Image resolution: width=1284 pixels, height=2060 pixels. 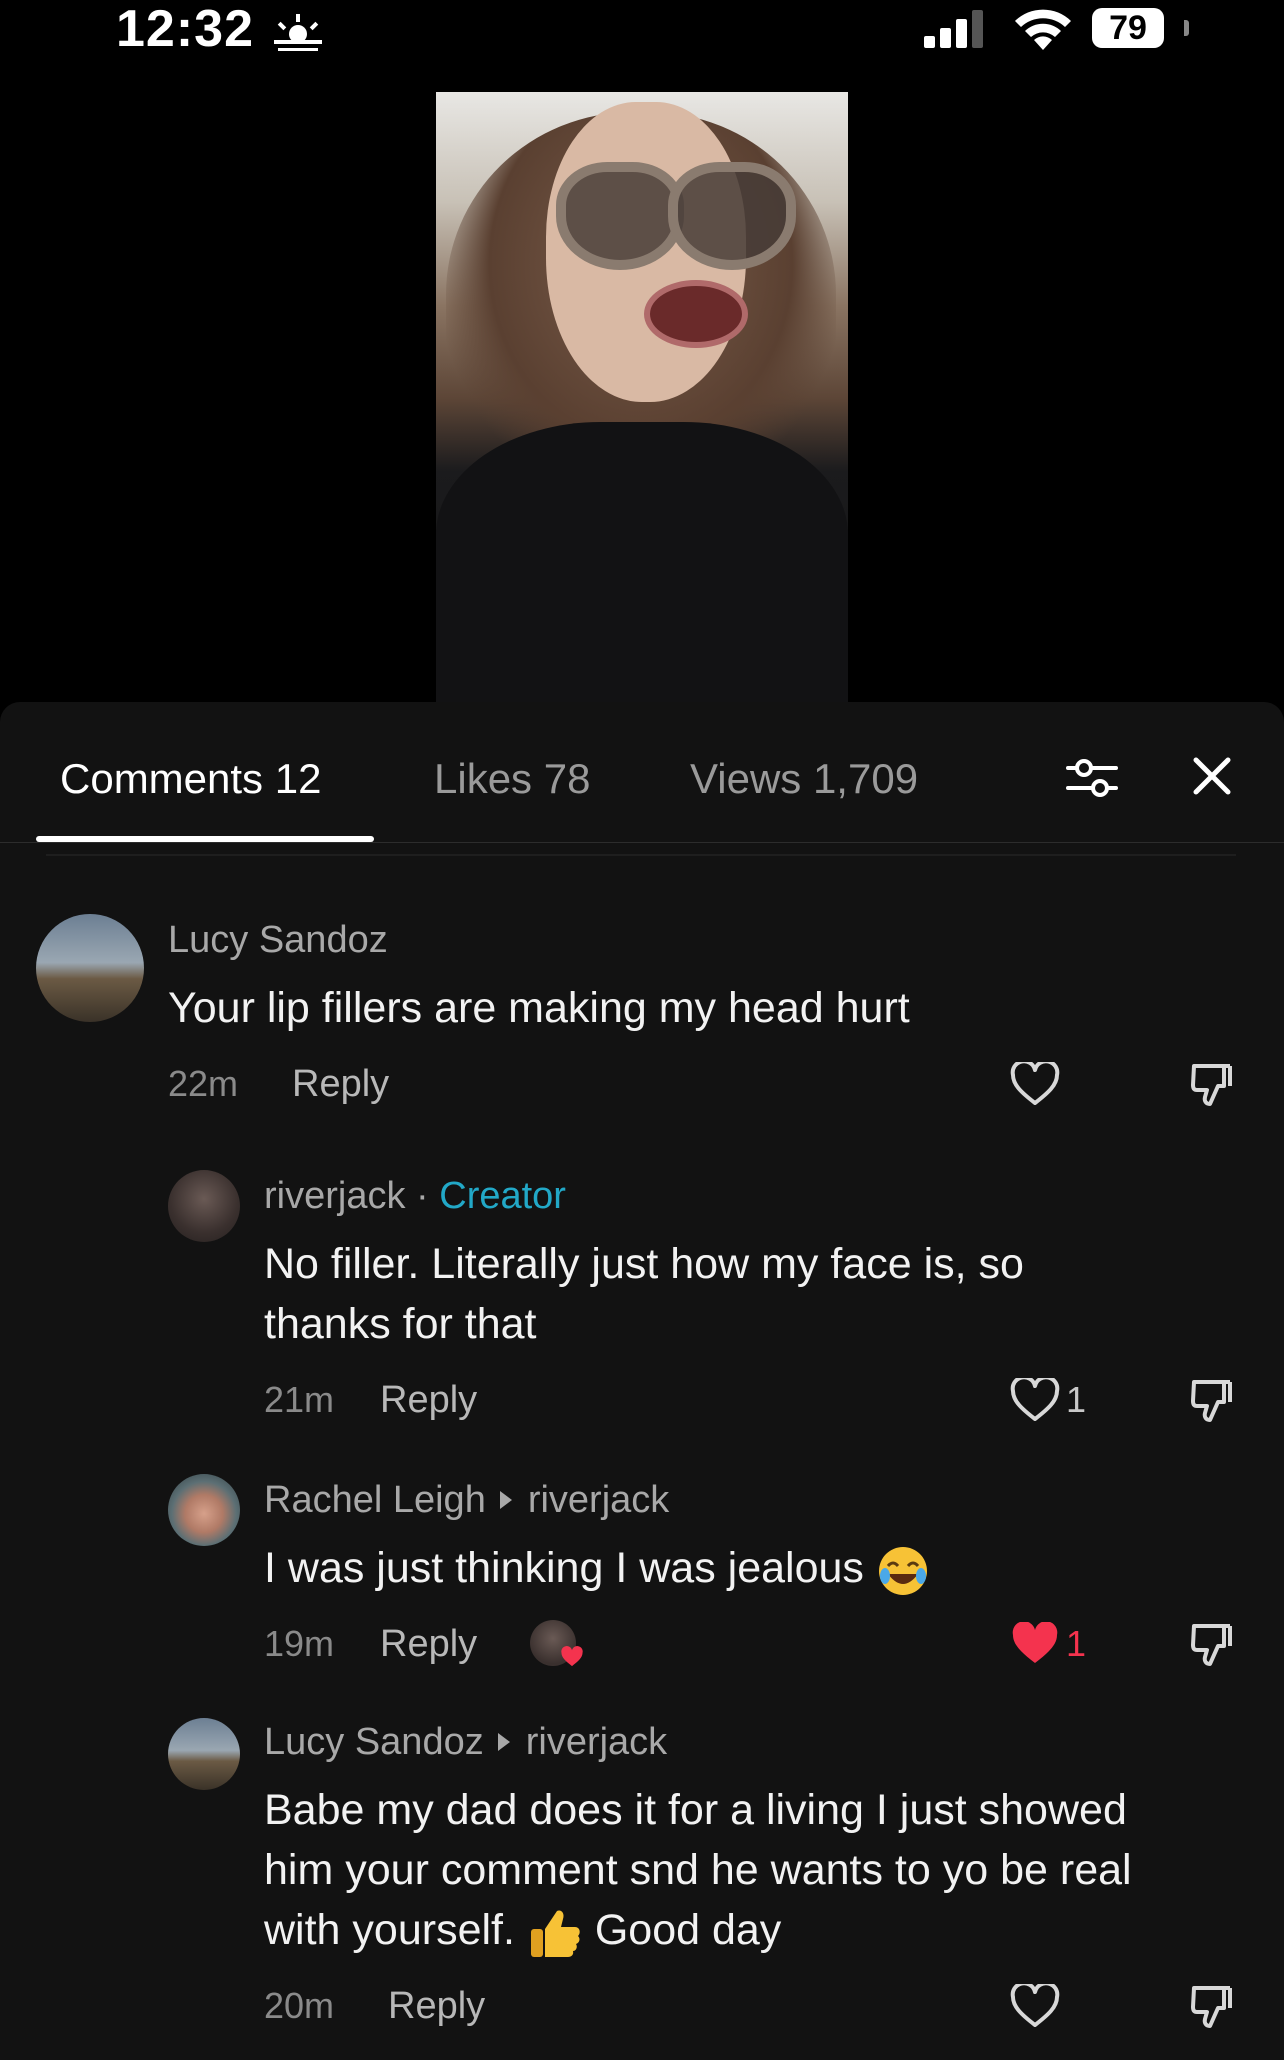 What do you see at coordinates (299, 1399) in the screenshot?
I see `comment-time: 21m` at bounding box center [299, 1399].